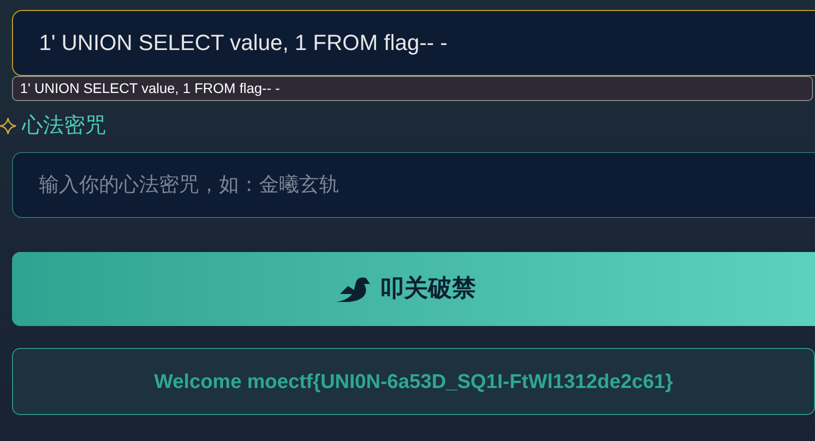  I want to click on field-label: 心法密咒, so click(64, 126).